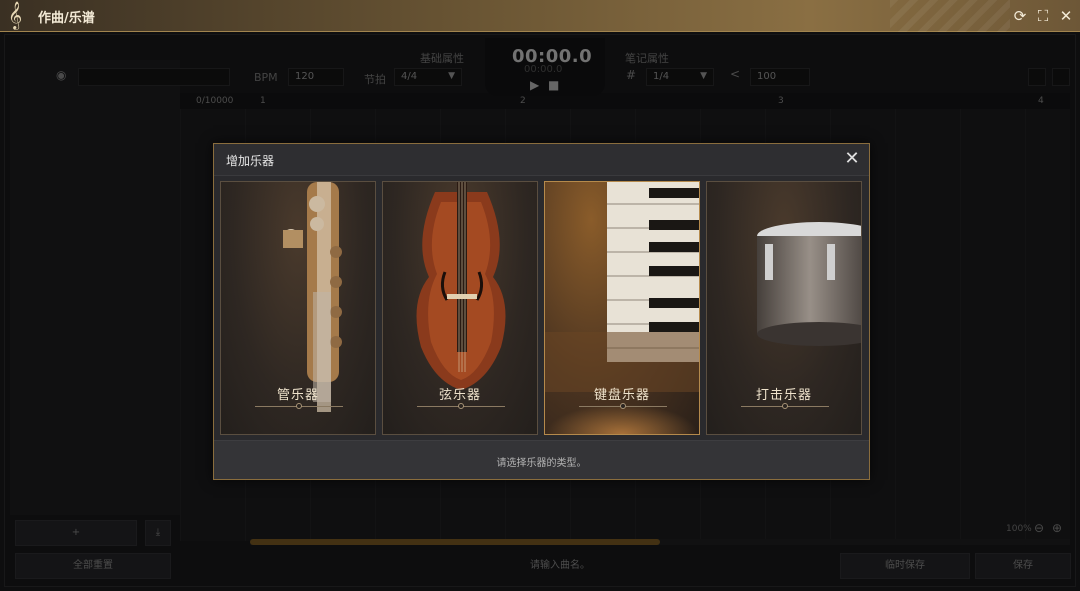  Describe the element at coordinates (541, 160) in the screenshot. I see `dialog-header: 增加乐器 ✕` at that location.